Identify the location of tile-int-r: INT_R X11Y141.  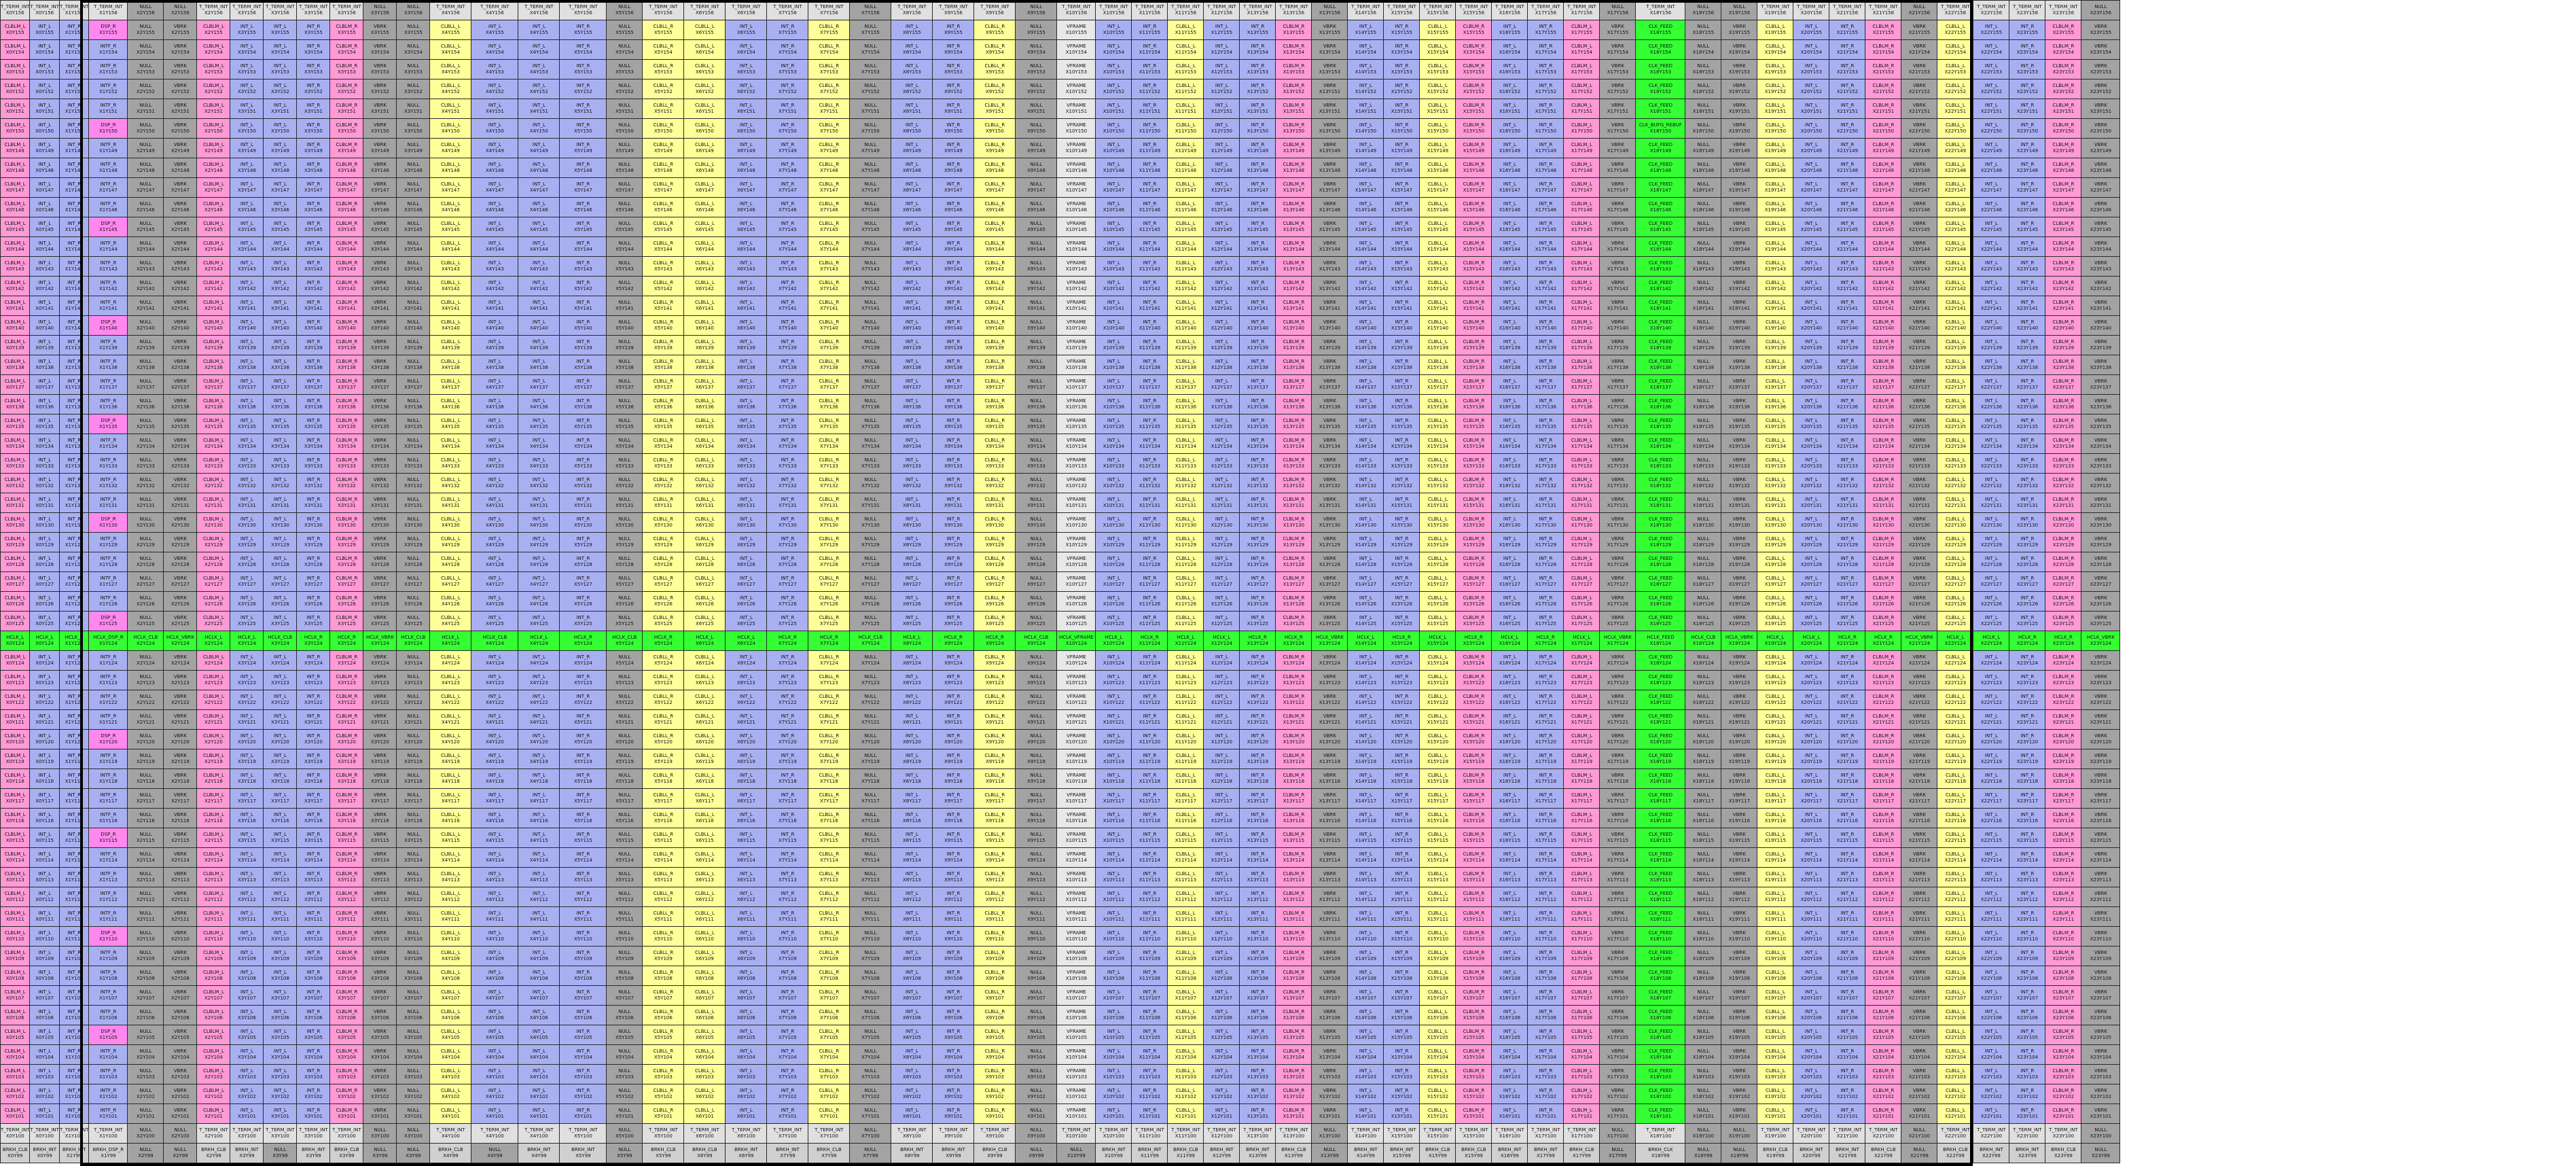
(1149, 306).